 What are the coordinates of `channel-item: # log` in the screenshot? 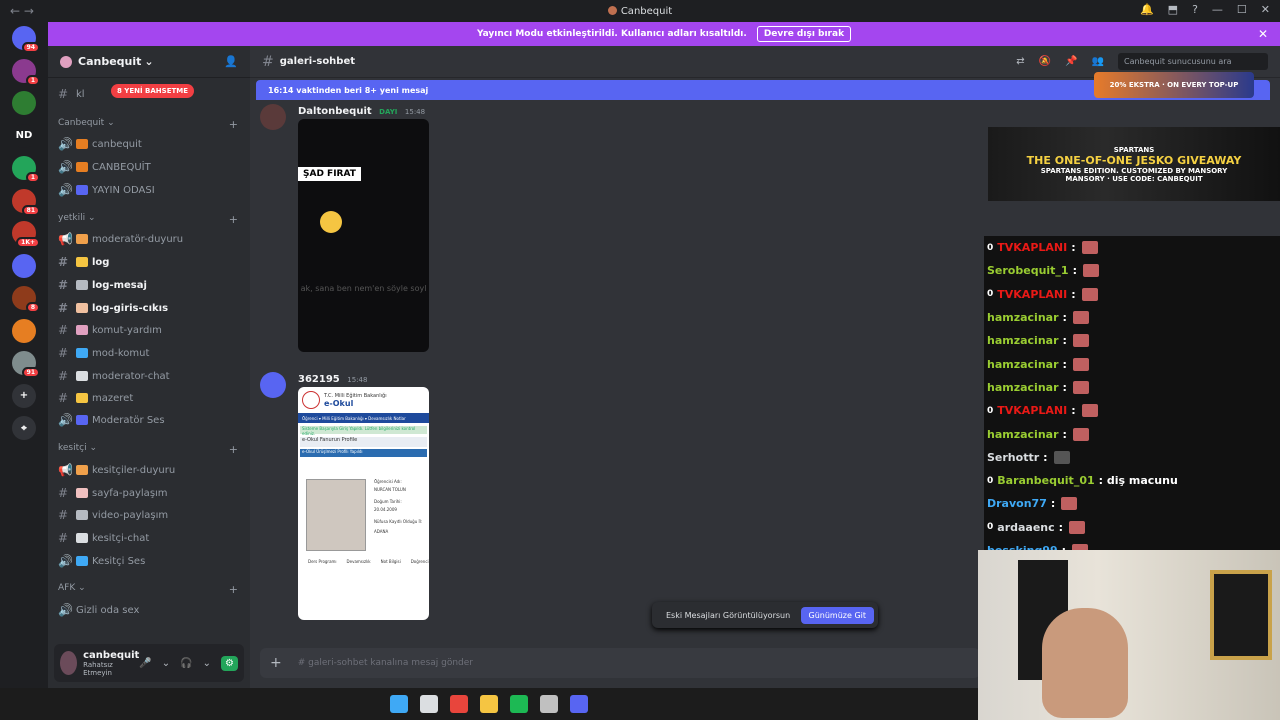 It's located at (151, 262).